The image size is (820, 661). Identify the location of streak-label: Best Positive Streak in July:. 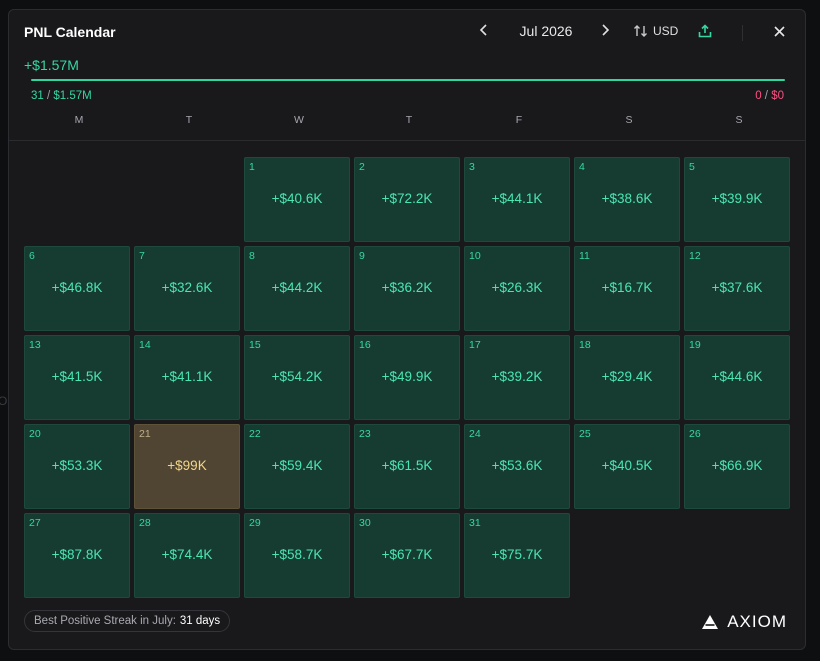
(105, 621).